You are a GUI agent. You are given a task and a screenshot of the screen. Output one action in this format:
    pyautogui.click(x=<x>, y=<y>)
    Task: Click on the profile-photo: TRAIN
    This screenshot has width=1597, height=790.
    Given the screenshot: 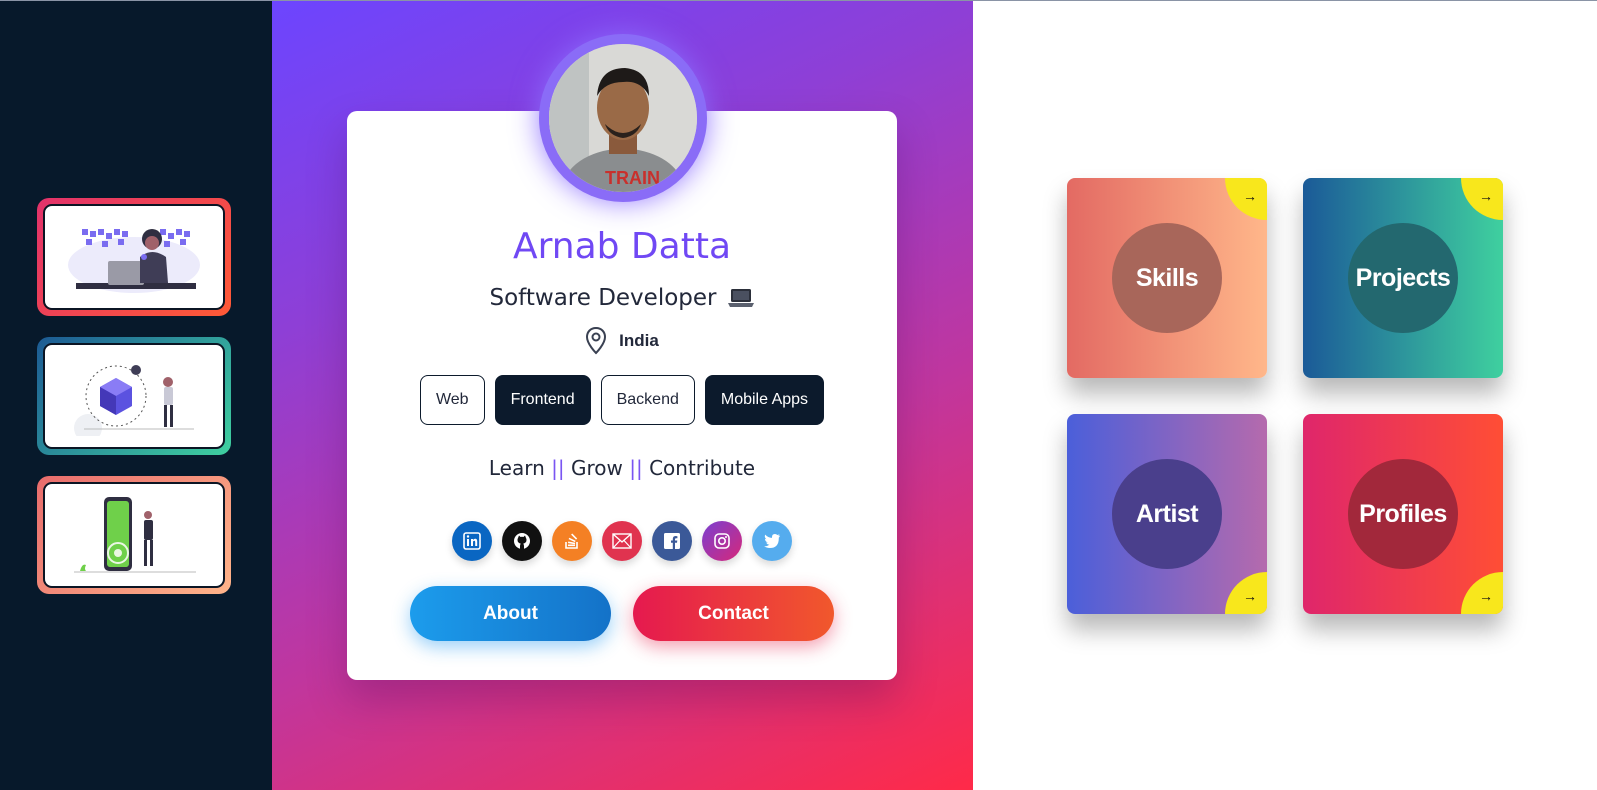 What is the action you would take?
    pyautogui.click(x=623, y=118)
    